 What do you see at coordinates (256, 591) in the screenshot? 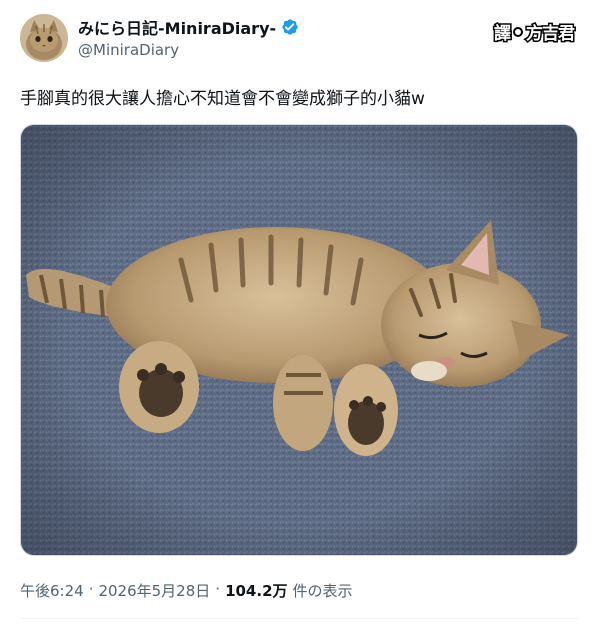
I see `views-count: 104.2万` at bounding box center [256, 591].